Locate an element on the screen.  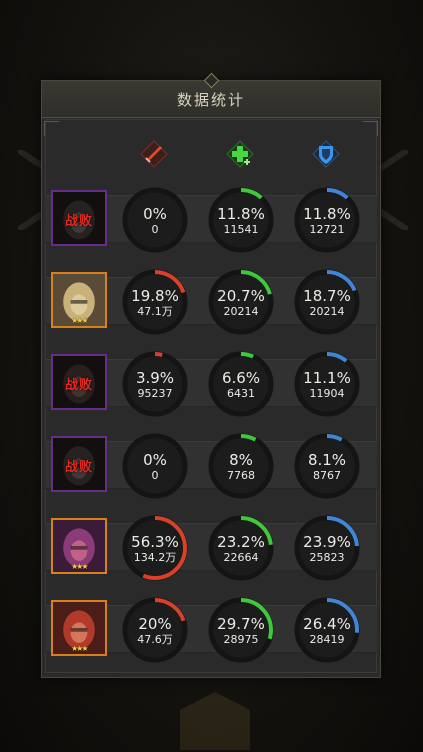
blue-shield-icon is located at coordinates (326, 154).